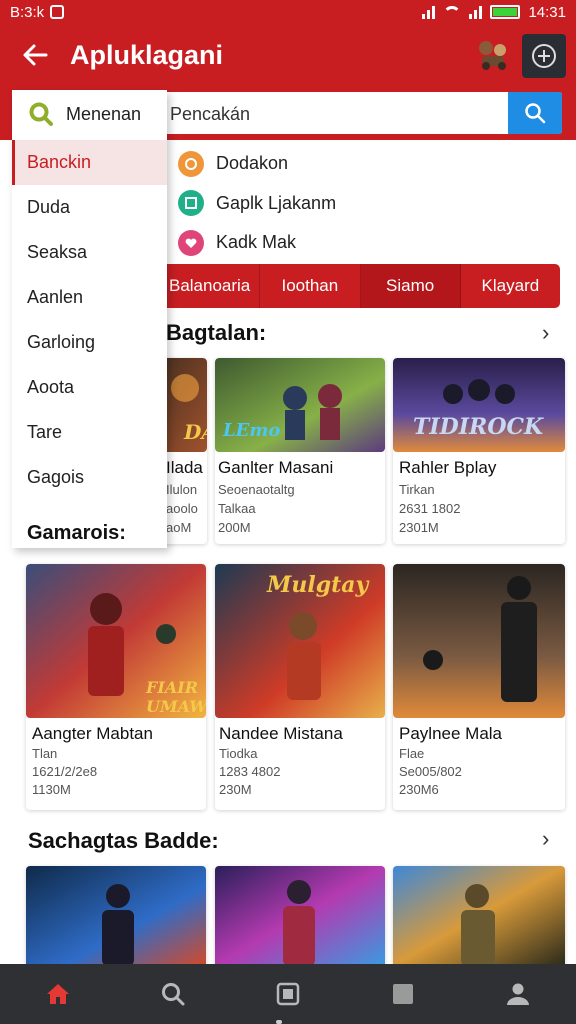  What do you see at coordinates (279, 1022) in the screenshot?
I see `home-indicator` at bounding box center [279, 1022].